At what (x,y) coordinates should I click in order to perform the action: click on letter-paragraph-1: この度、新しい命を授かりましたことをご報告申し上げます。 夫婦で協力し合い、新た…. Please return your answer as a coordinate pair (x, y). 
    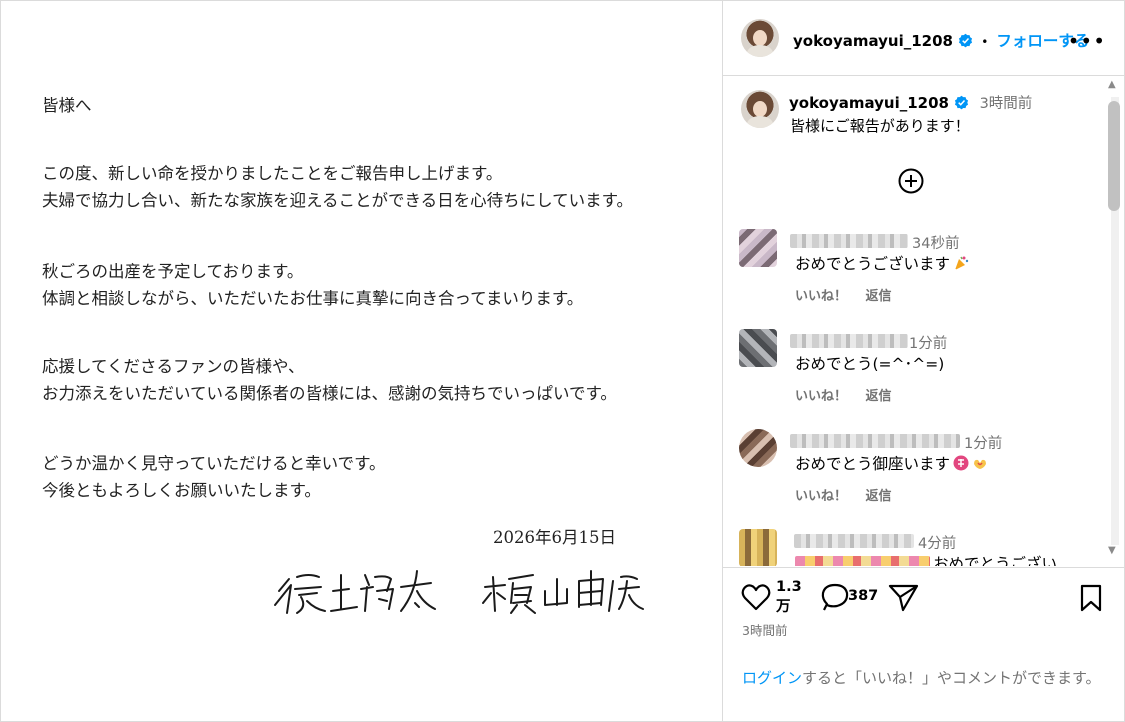
    Looking at the image, I should click on (337, 187).